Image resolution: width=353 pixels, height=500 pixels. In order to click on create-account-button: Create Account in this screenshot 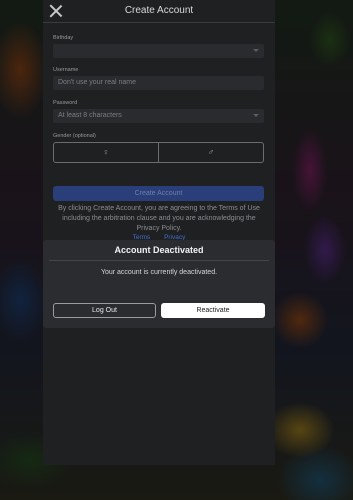, I will do `click(158, 193)`.